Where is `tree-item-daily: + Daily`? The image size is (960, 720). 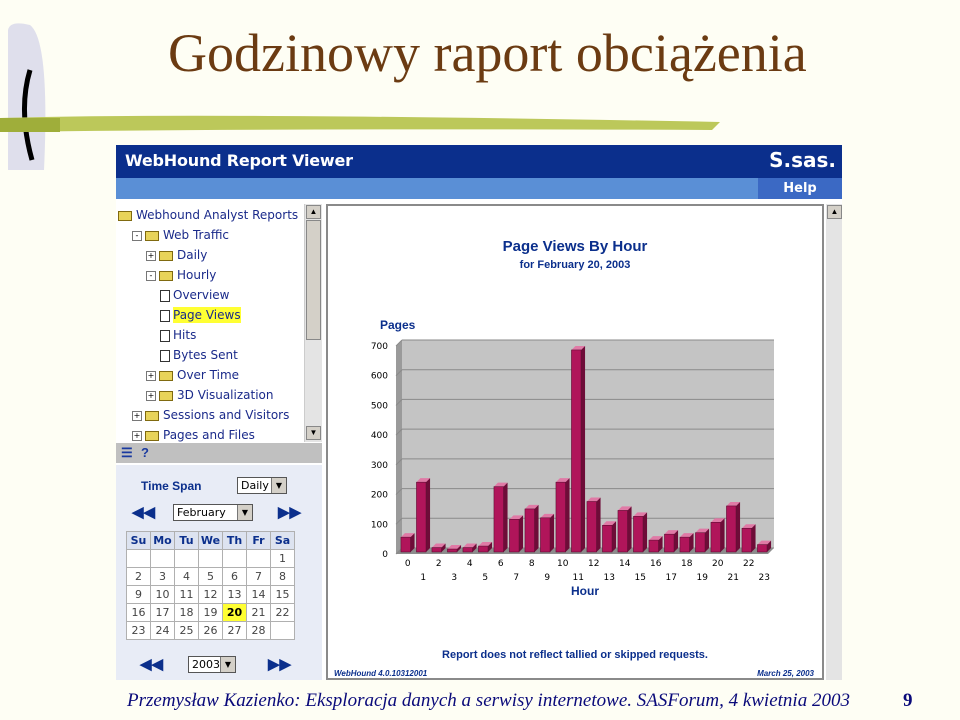 tree-item-daily: + Daily is located at coordinates (176, 255).